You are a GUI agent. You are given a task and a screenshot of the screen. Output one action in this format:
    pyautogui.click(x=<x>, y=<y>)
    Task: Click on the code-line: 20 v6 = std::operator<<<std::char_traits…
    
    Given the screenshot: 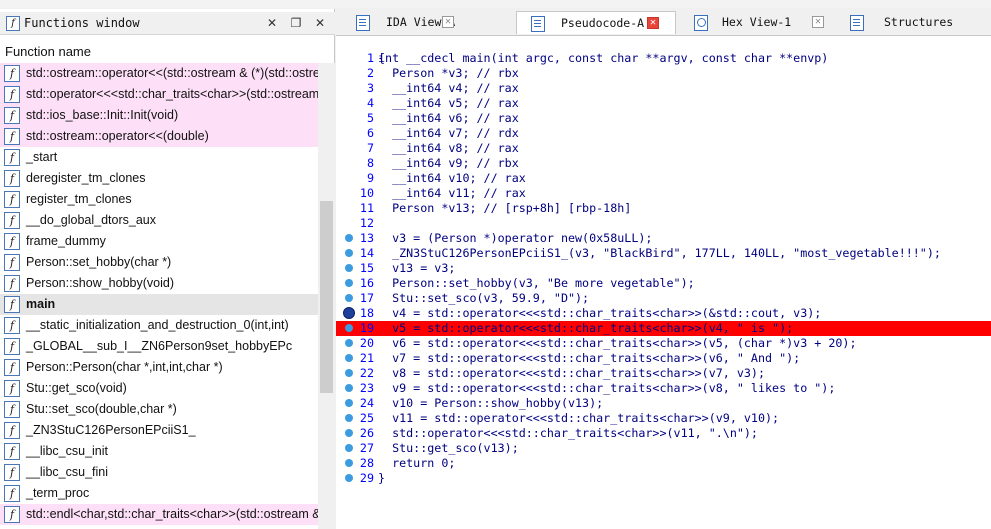 What is the action you would take?
    pyautogui.click(x=663, y=343)
    